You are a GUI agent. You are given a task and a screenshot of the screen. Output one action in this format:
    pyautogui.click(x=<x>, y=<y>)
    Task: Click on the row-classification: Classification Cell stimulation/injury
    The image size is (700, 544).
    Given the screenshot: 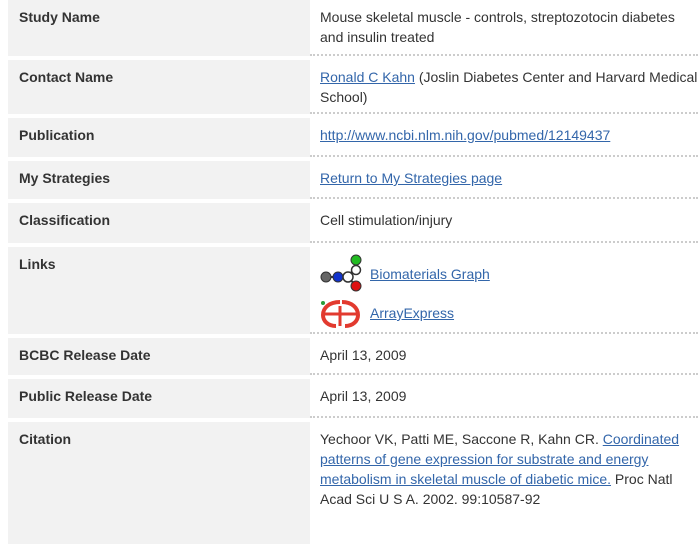 What is the action you would take?
    pyautogui.click(x=353, y=223)
    